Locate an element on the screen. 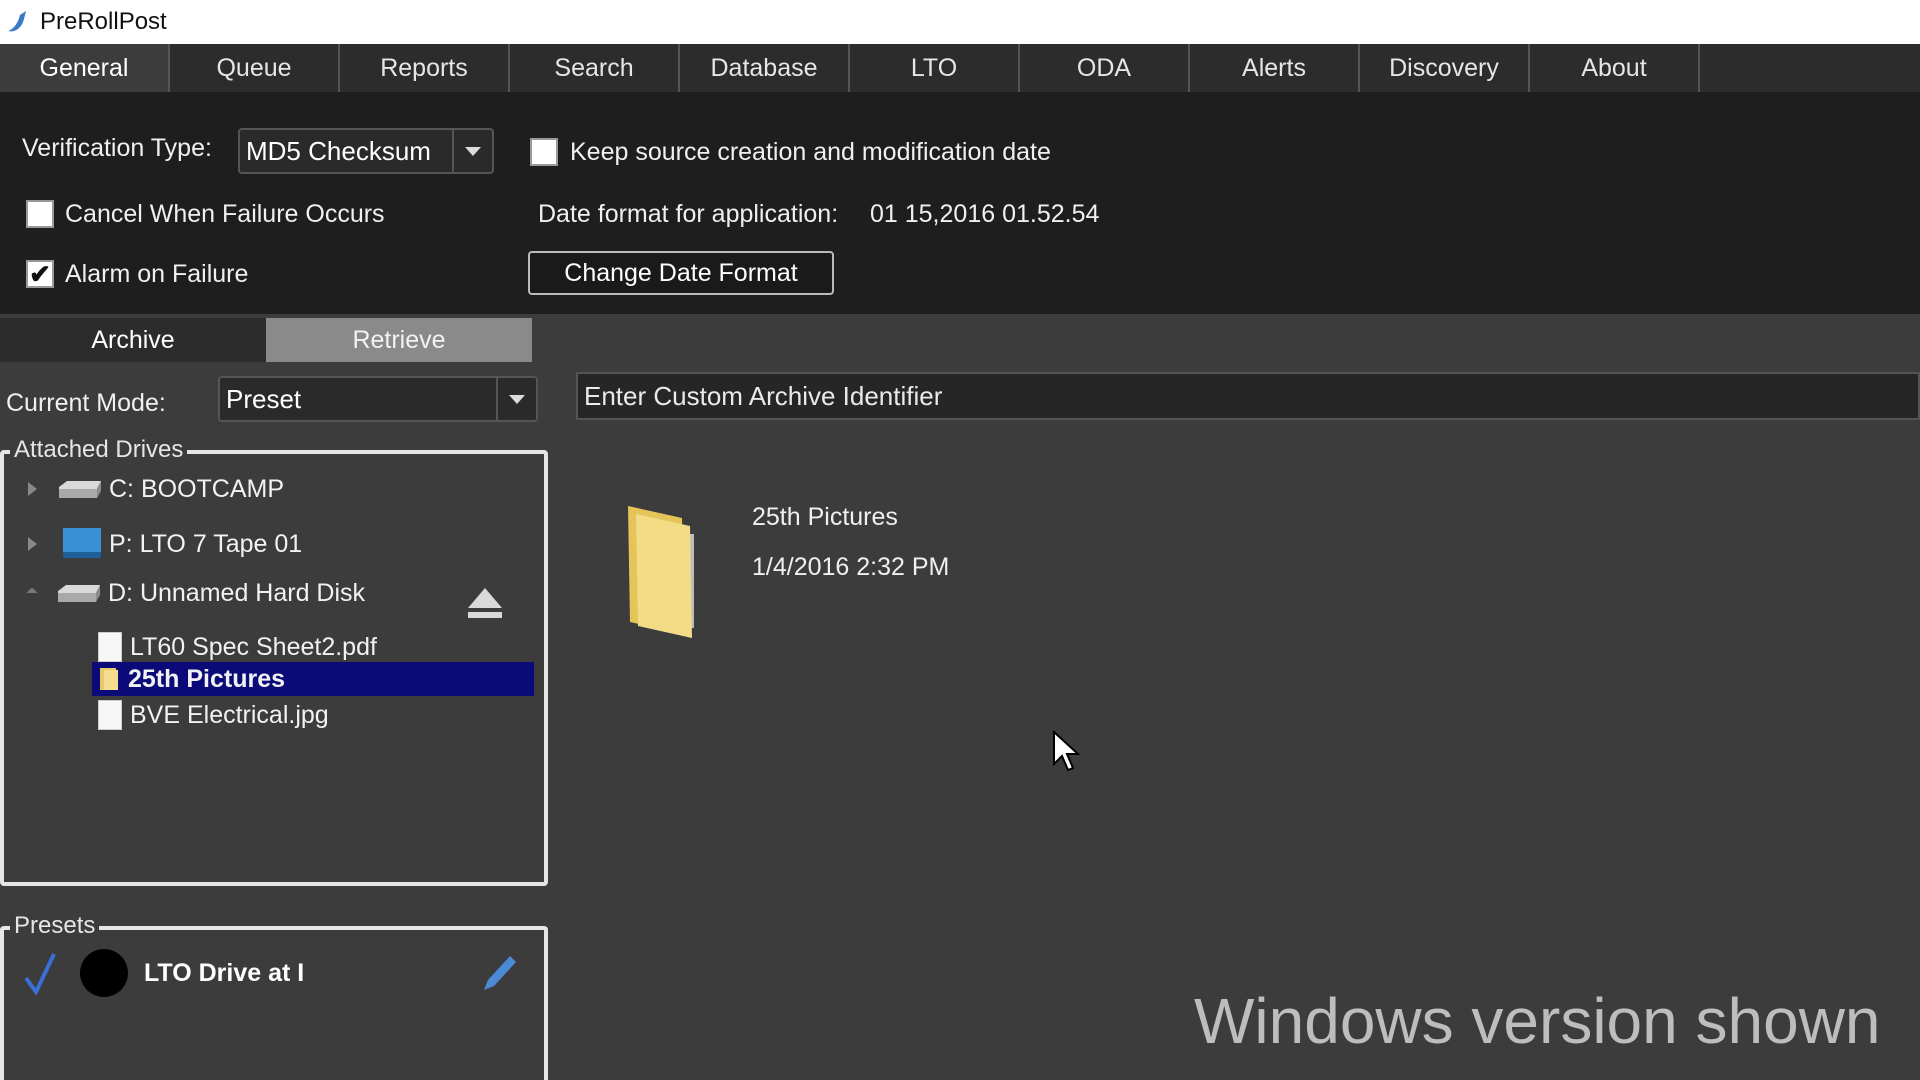 The height and width of the screenshot is (1080, 1920). title-bar: PreRollPost is located at coordinates (960, 22).